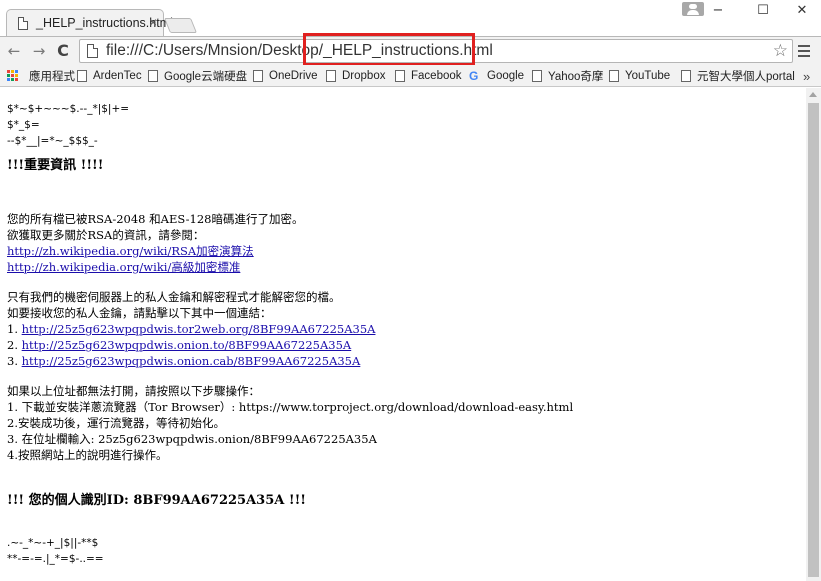  What do you see at coordinates (116, 423) in the screenshot?
I see `step-item: 2.安裝成功後，運行流覽器，等待初始化。` at bounding box center [116, 423].